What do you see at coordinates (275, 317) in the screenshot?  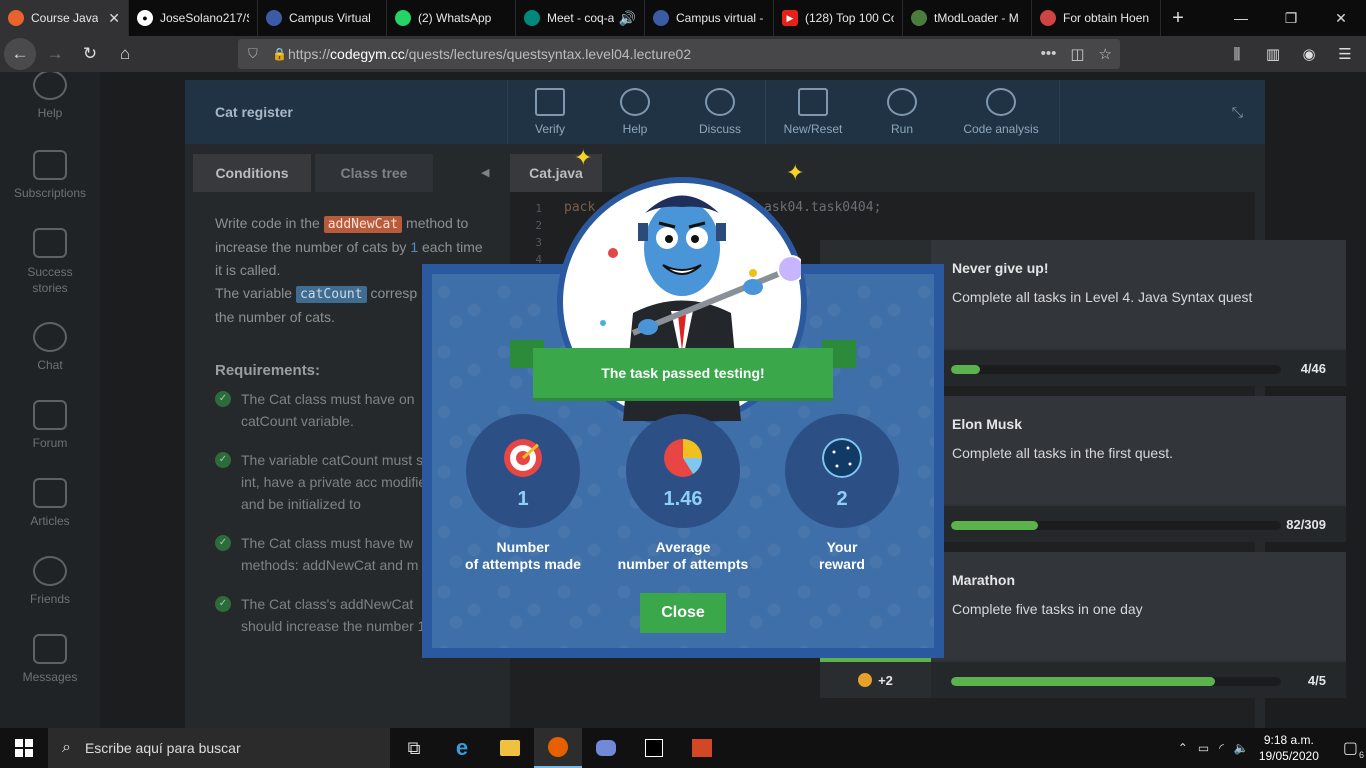 I see `text: the number of cats.` at bounding box center [275, 317].